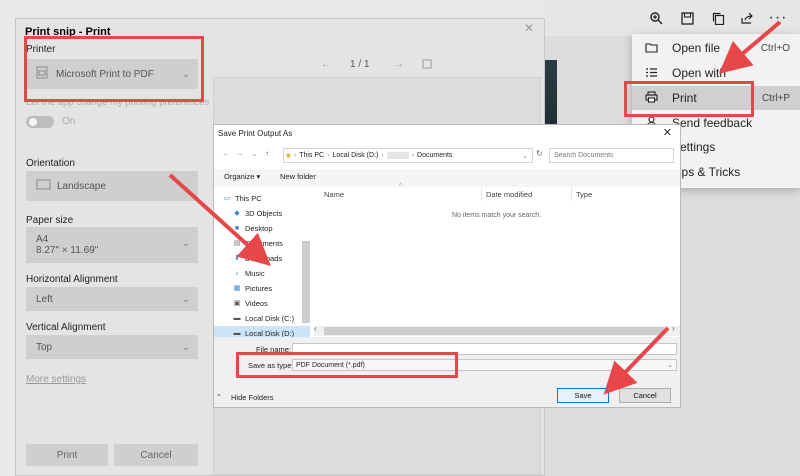  I want to click on arrow-to-print, so click(750, 47).